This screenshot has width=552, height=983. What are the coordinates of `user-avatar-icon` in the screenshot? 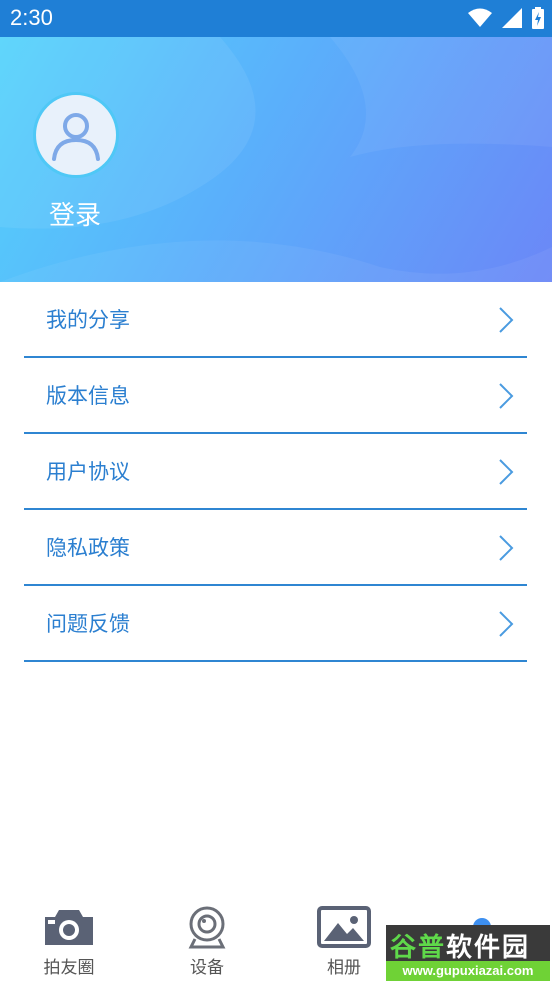 It's located at (76, 137).